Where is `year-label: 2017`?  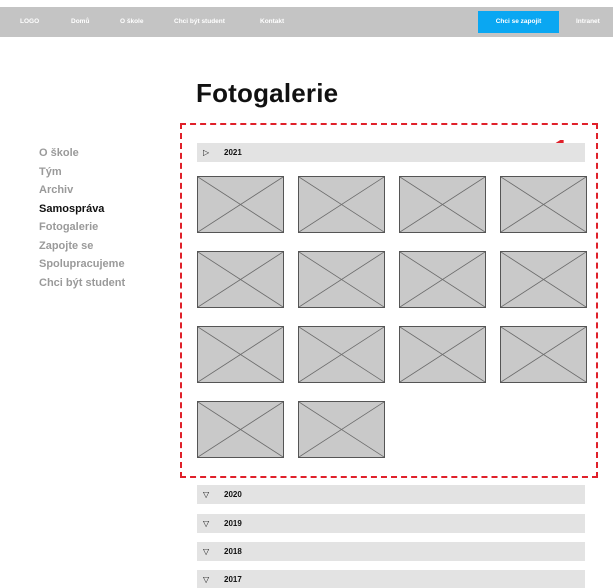
year-label: 2017 is located at coordinates (233, 579).